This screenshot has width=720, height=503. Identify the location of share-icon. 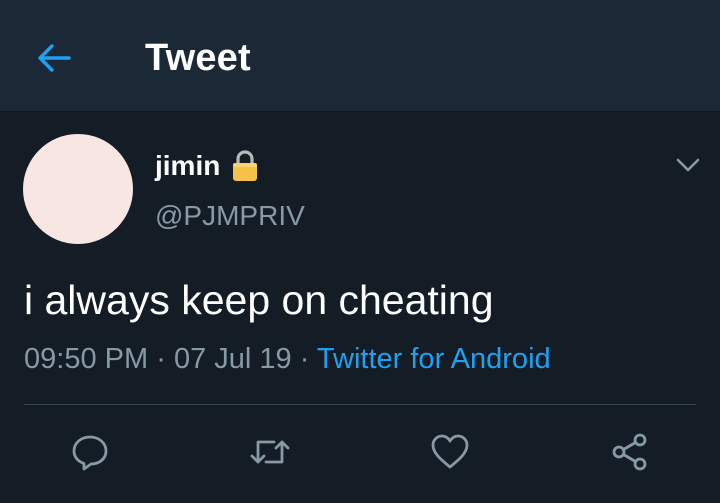
(629, 452).